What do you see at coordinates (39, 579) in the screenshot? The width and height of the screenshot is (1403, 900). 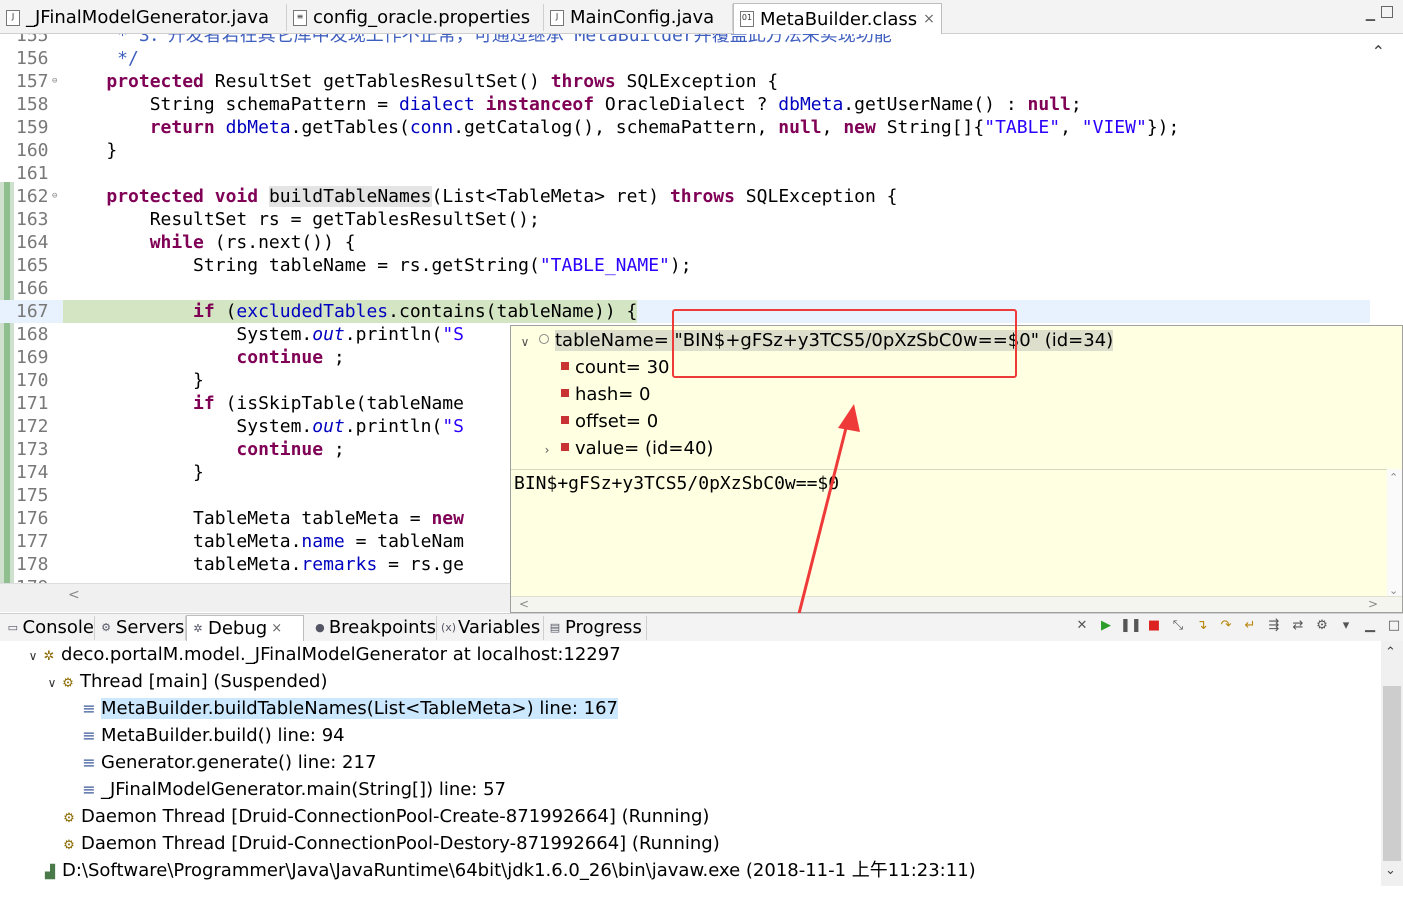 I see `line-number: 179` at bounding box center [39, 579].